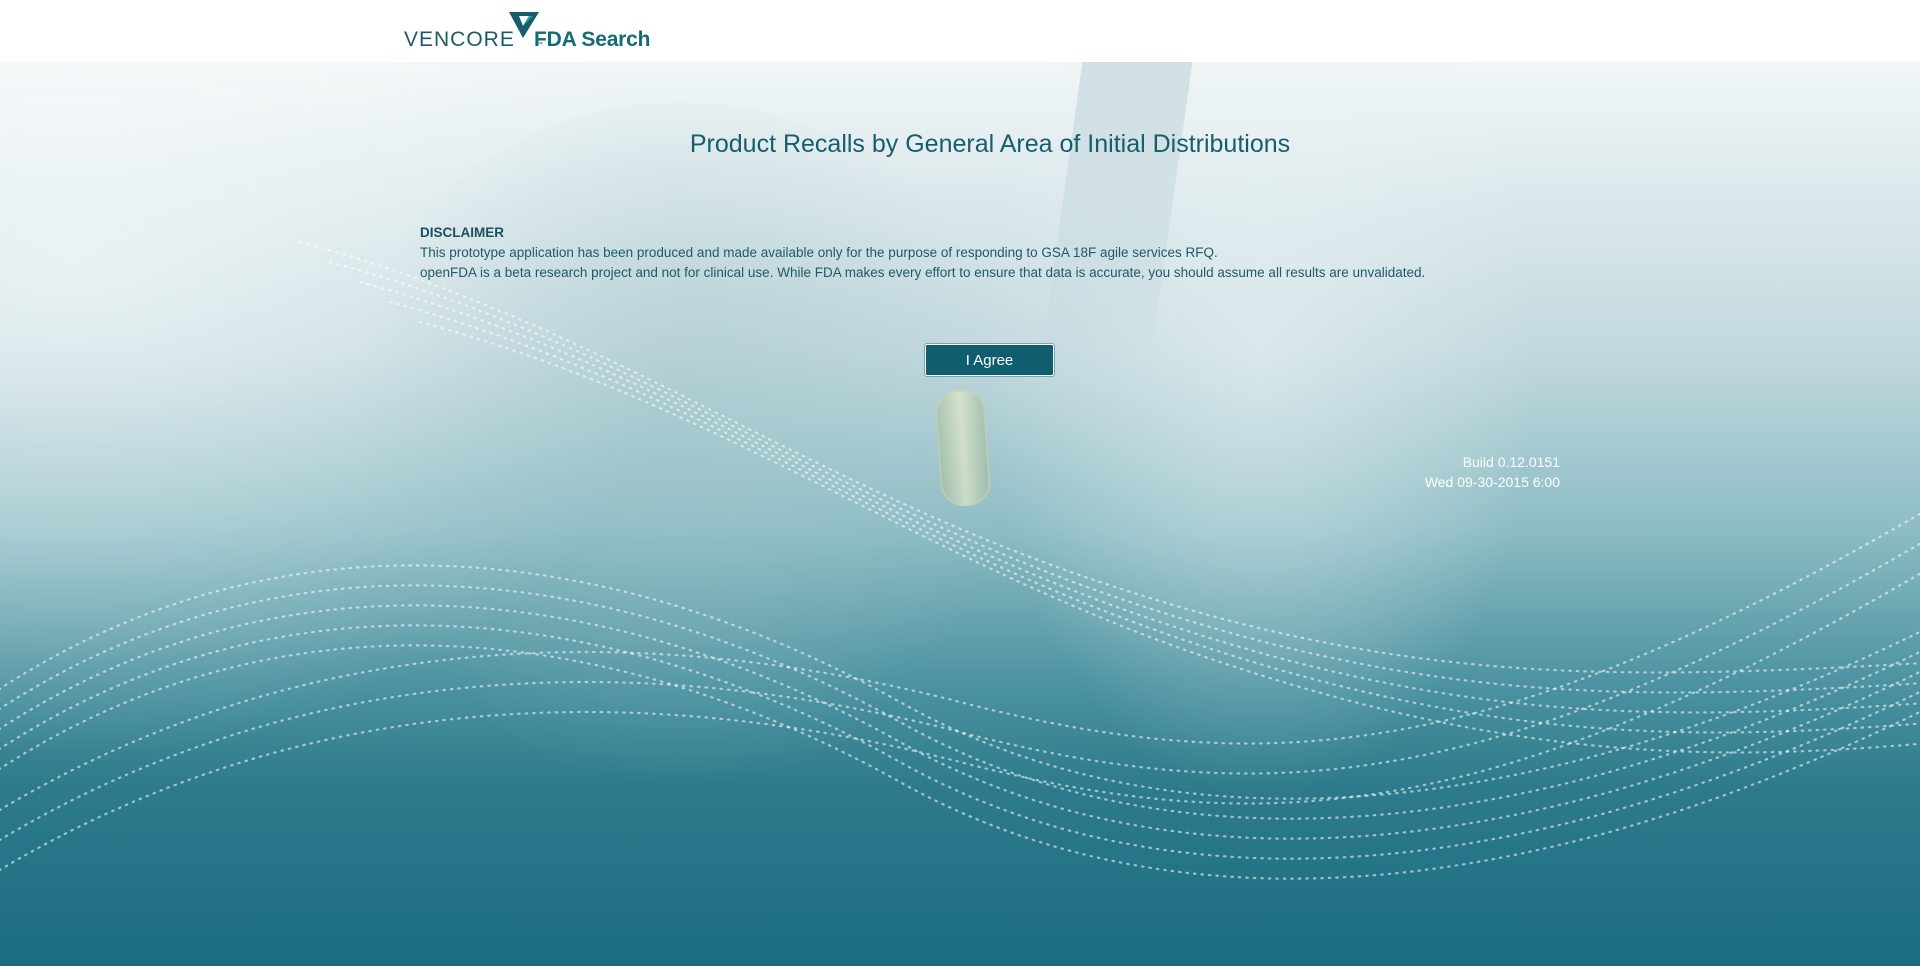 The image size is (1920, 966). Describe the element at coordinates (1492, 482) in the screenshot. I see `build-date: Wed 09-30-2015 6:00` at that location.